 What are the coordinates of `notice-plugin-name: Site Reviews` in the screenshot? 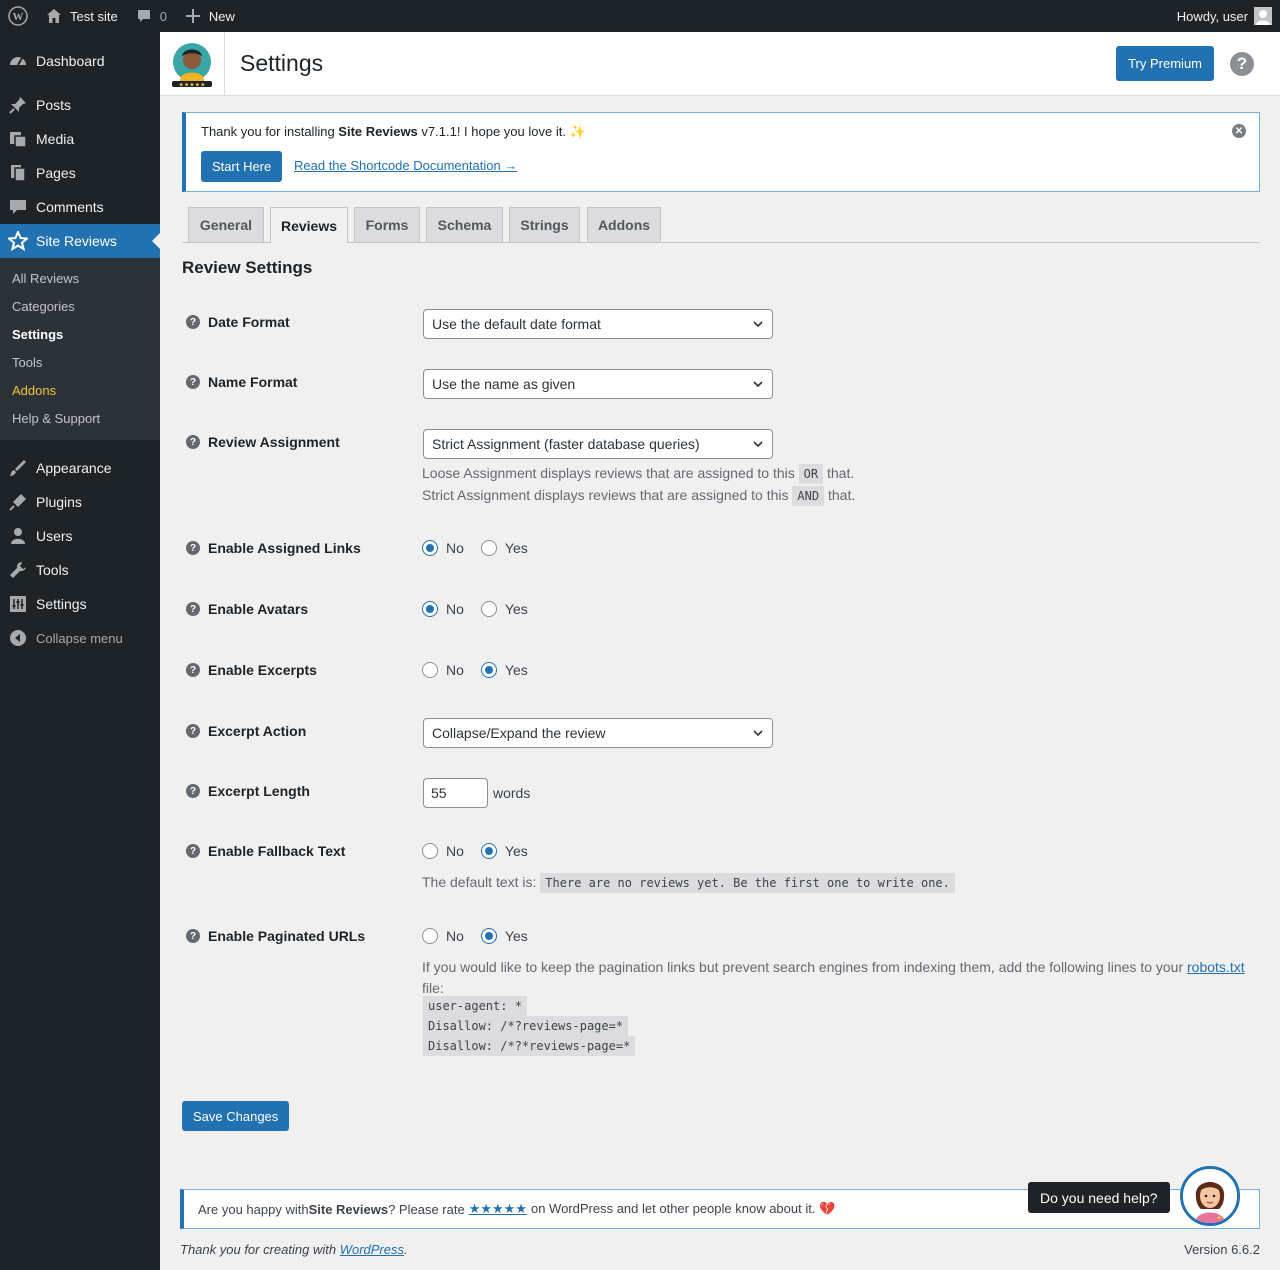 It's located at (378, 131).